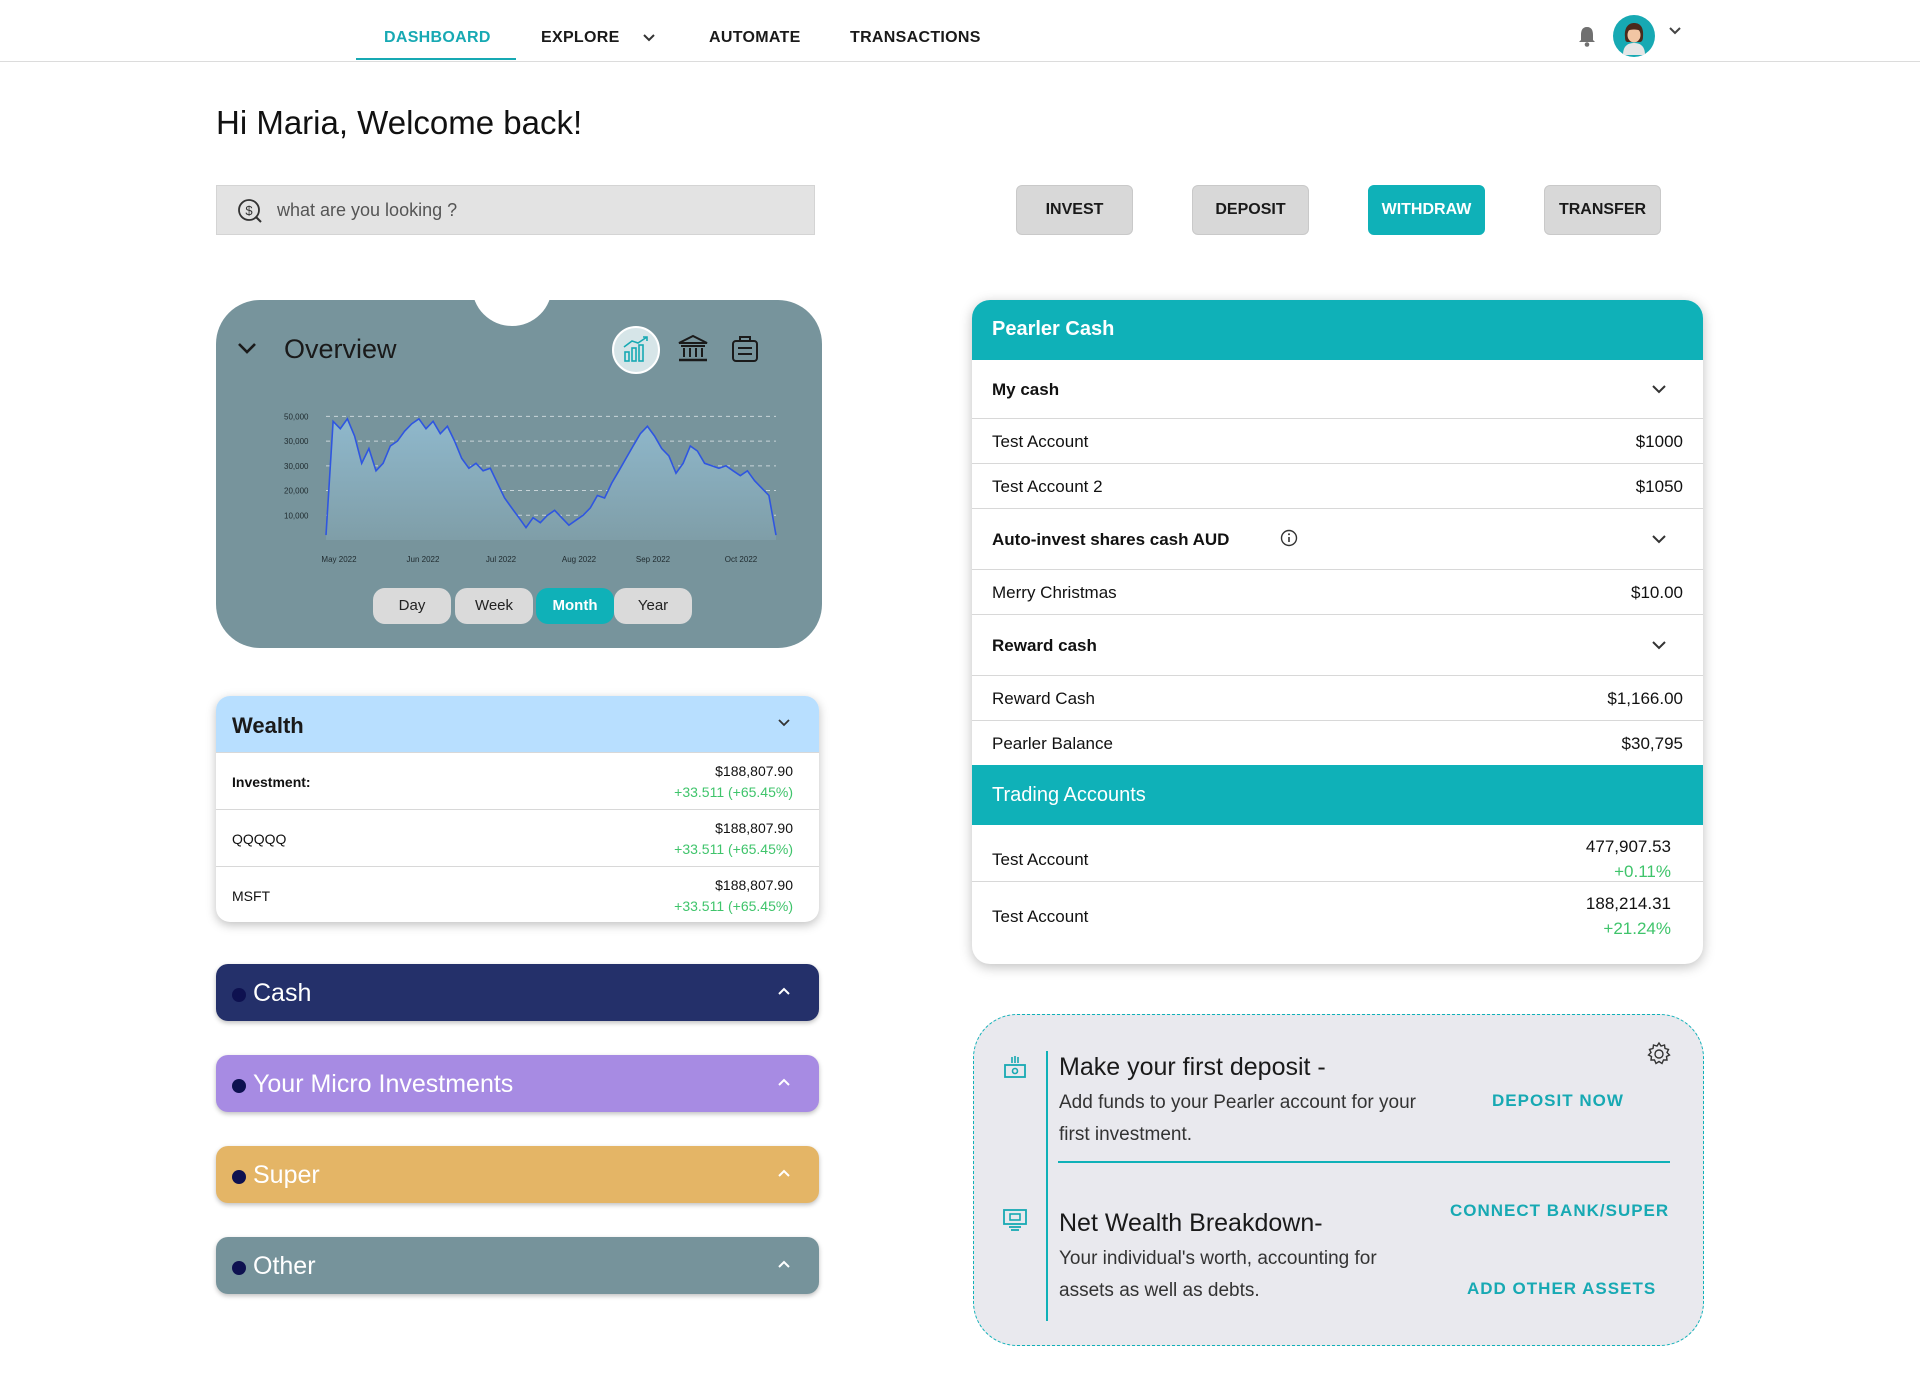  I want to click on cash-account-row: Test Account $1000, so click(1337, 441).